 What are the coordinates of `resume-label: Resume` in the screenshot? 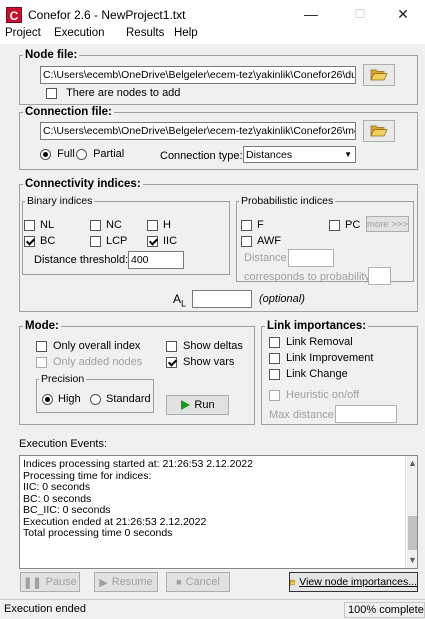 It's located at (132, 582).